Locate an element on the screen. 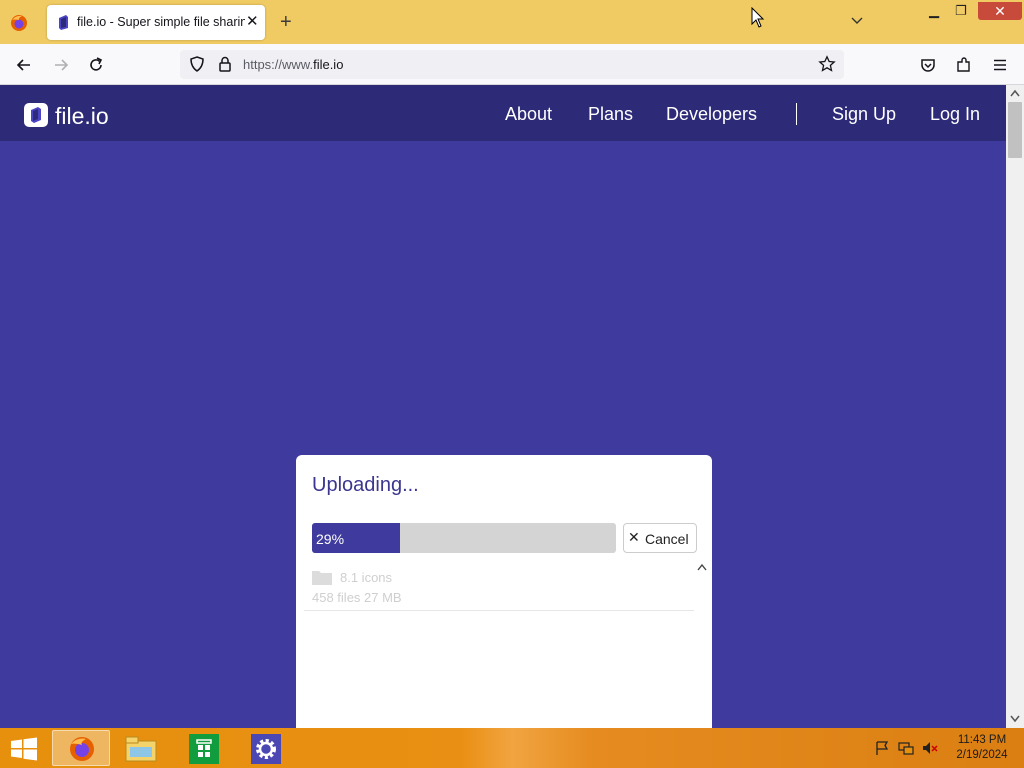 This screenshot has height=768, width=1024. firefox-icon is located at coordinates (82, 749).